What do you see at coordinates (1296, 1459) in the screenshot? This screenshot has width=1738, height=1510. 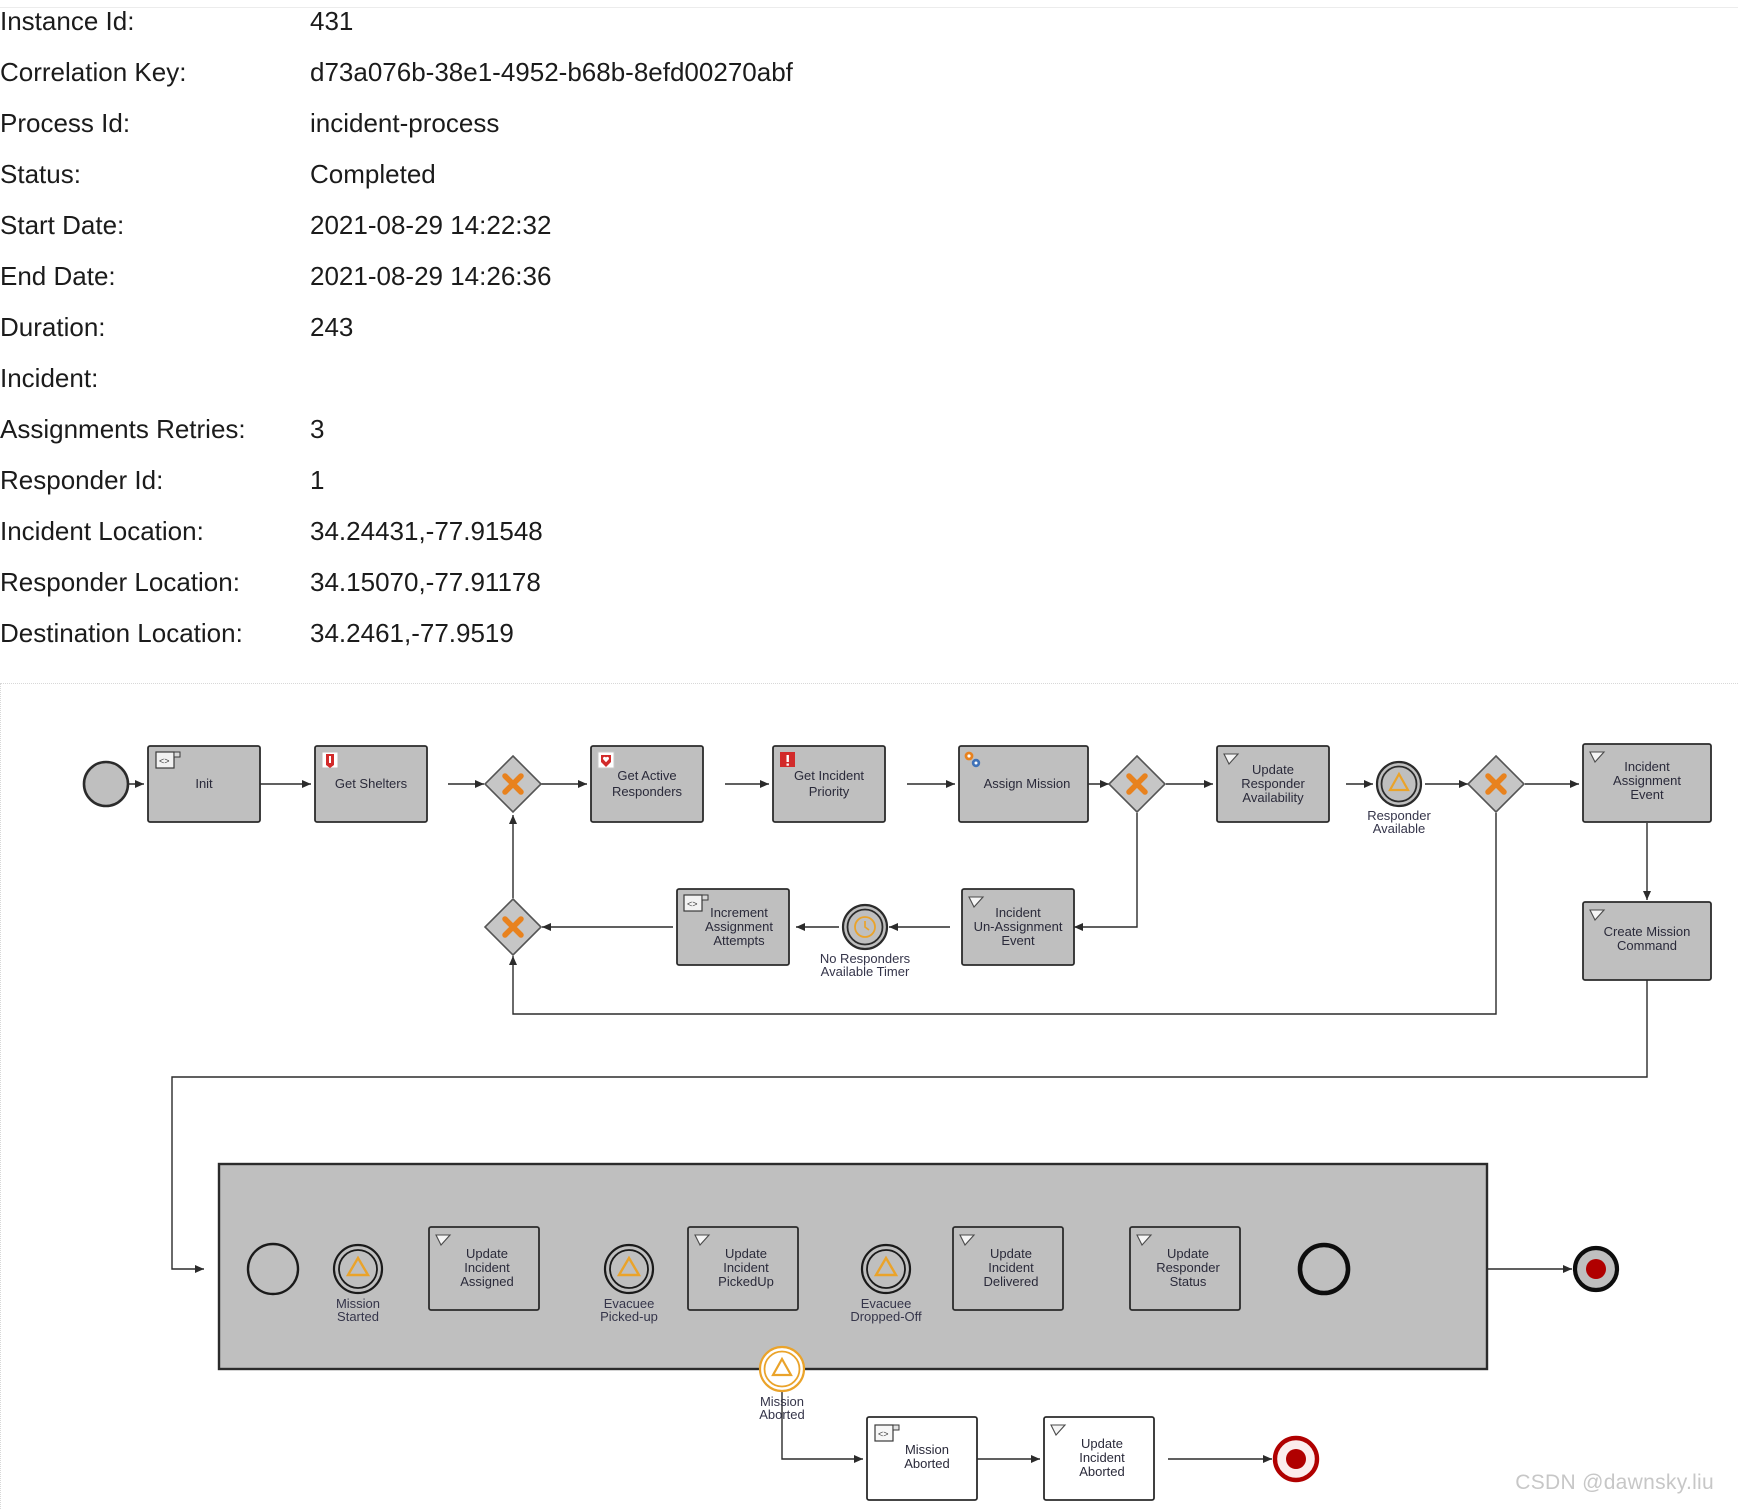 I see `abort-end-event` at bounding box center [1296, 1459].